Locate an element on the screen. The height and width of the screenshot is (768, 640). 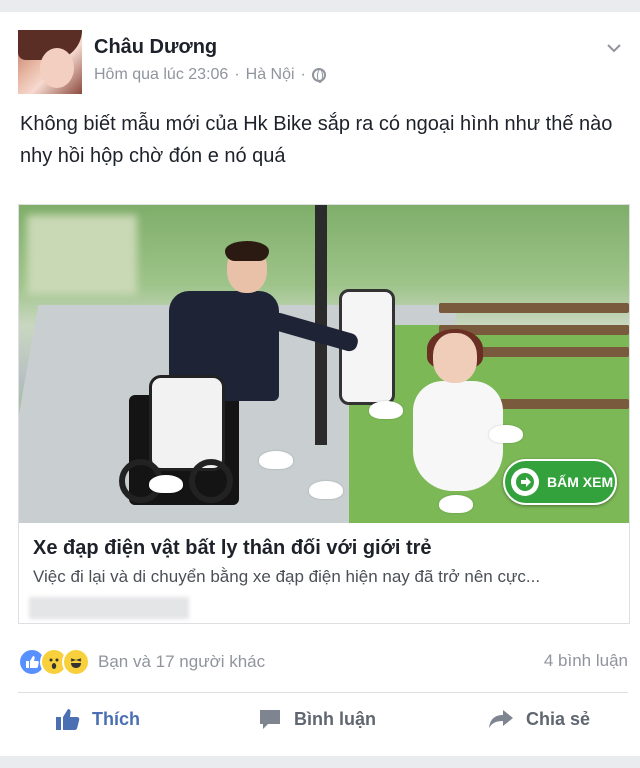
avatar is located at coordinates (50, 62).